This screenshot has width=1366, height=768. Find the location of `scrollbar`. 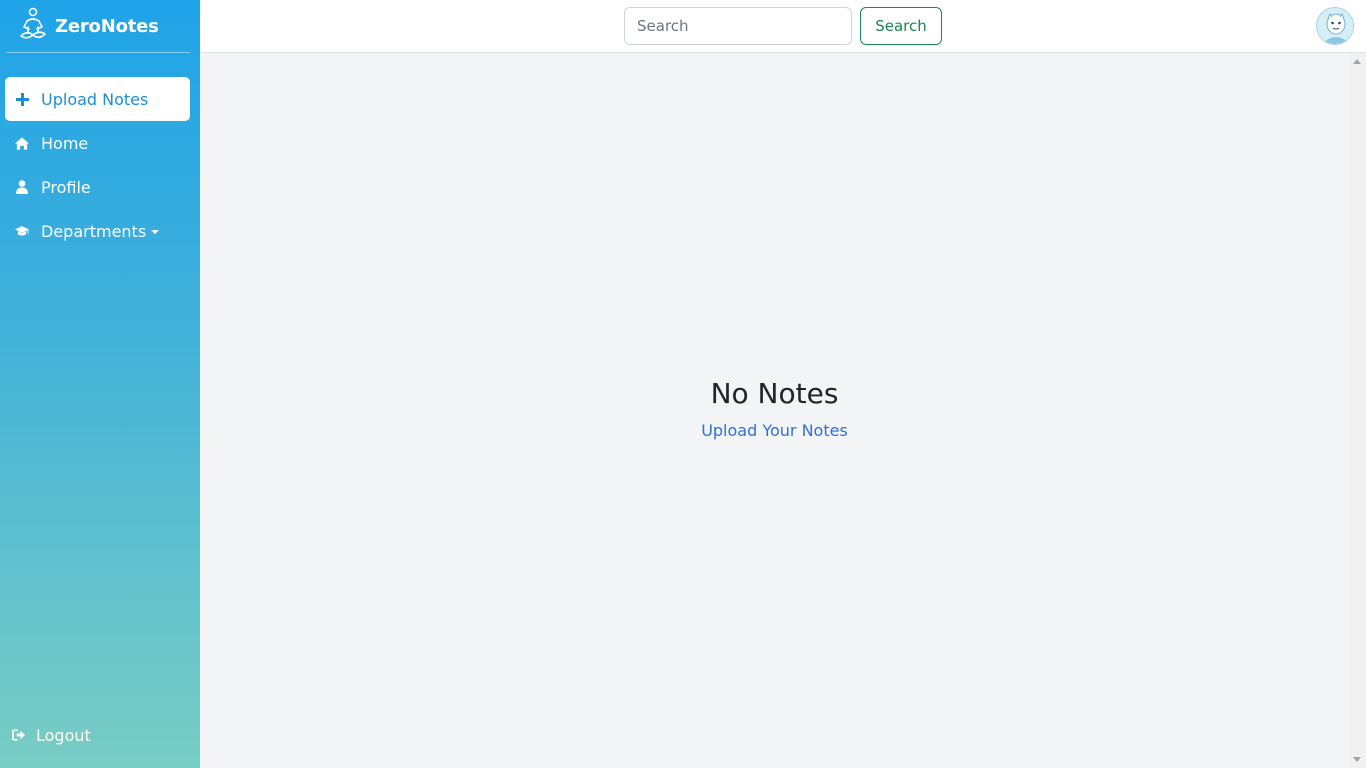

scrollbar is located at coordinates (1357, 410).